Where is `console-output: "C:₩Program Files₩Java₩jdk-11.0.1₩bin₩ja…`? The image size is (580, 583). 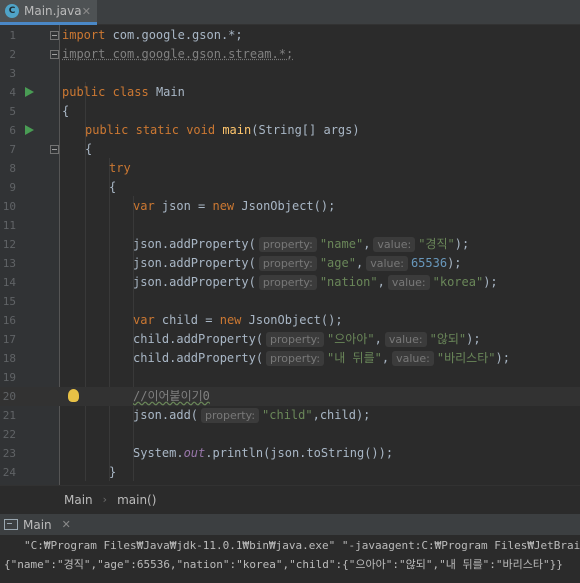
console-output: "C:₩Program Files₩Java₩jdk-11.0.1₩bin₩ja… is located at coordinates (290, 559).